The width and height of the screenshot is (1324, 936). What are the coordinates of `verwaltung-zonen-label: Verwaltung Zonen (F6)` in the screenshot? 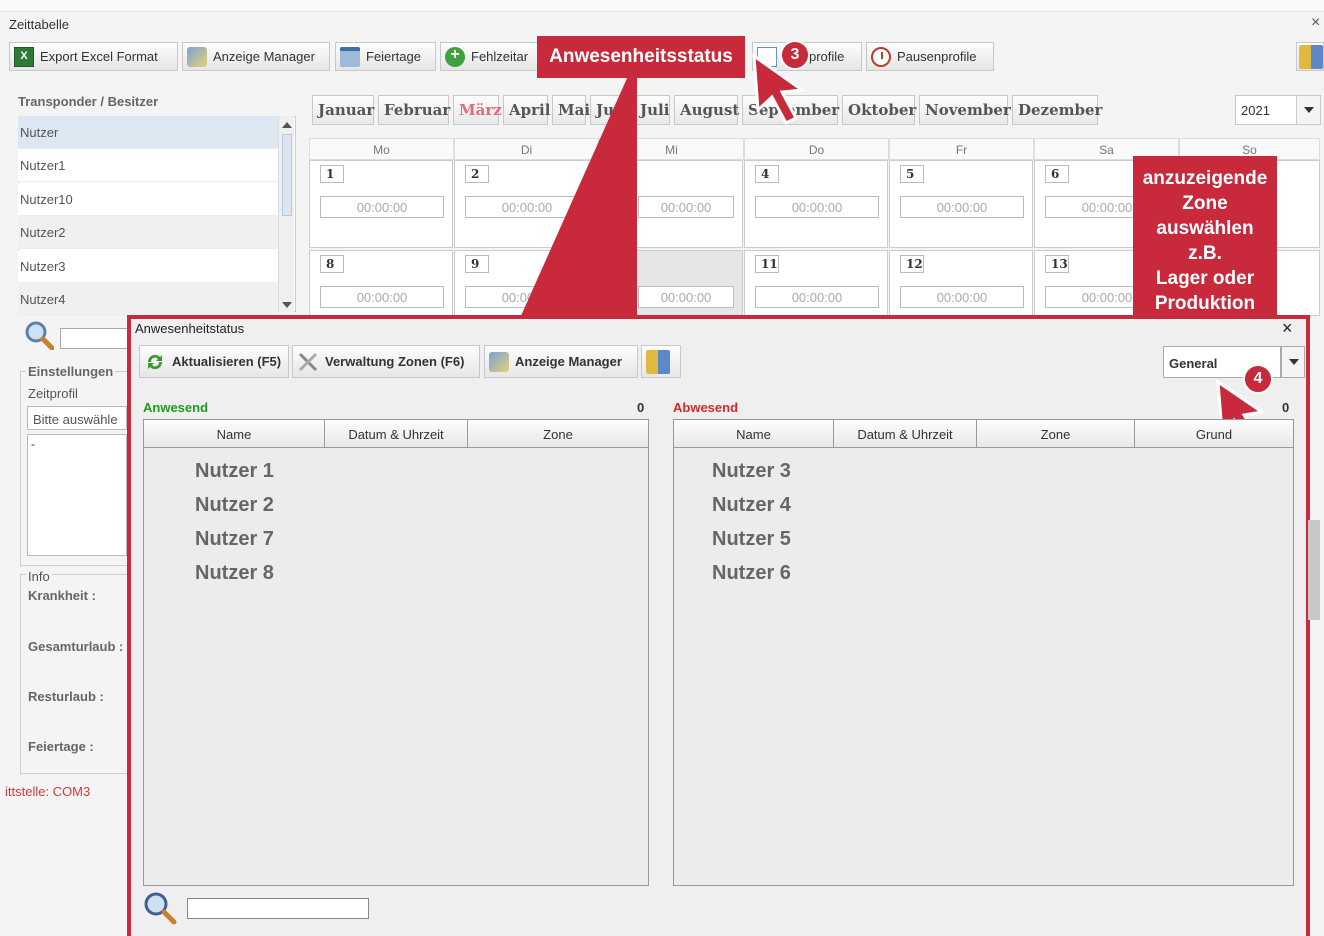 It's located at (395, 361).